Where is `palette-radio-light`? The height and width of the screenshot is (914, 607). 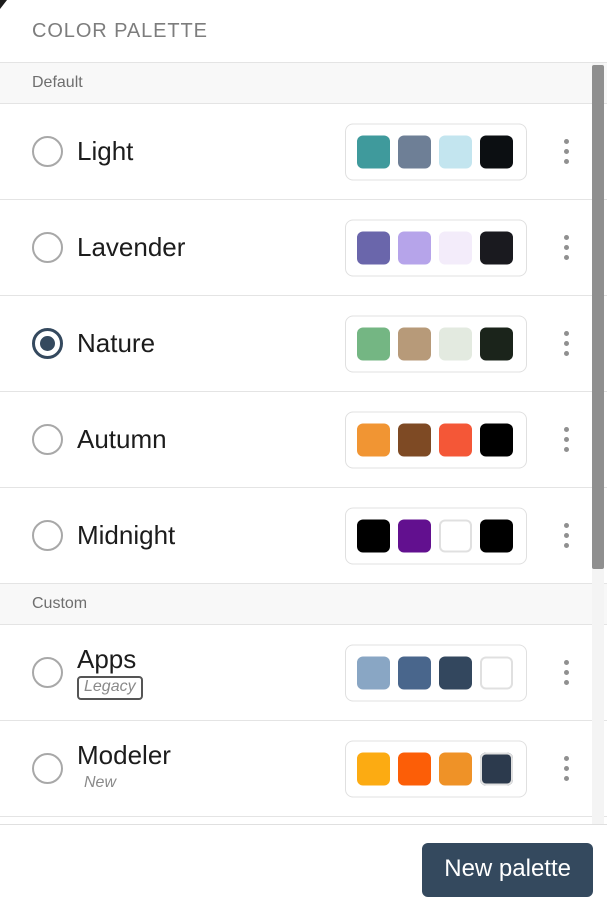 palette-radio-light is located at coordinates (47, 151).